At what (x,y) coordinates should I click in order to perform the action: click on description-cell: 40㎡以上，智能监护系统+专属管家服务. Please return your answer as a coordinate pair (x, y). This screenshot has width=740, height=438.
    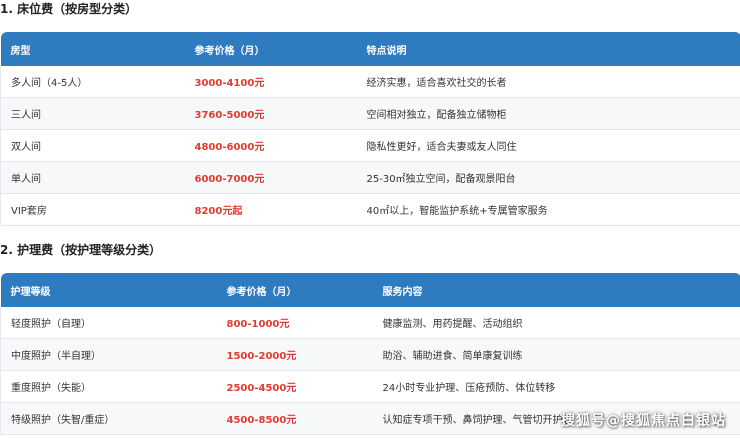
    Looking at the image, I should click on (548, 209).